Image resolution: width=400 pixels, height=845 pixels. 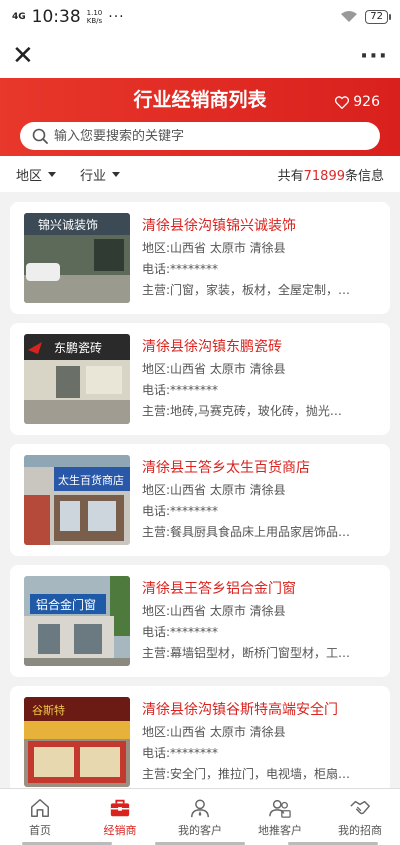 I want to click on total-count-text: 共有71899条信息, so click(x=331, y=174).